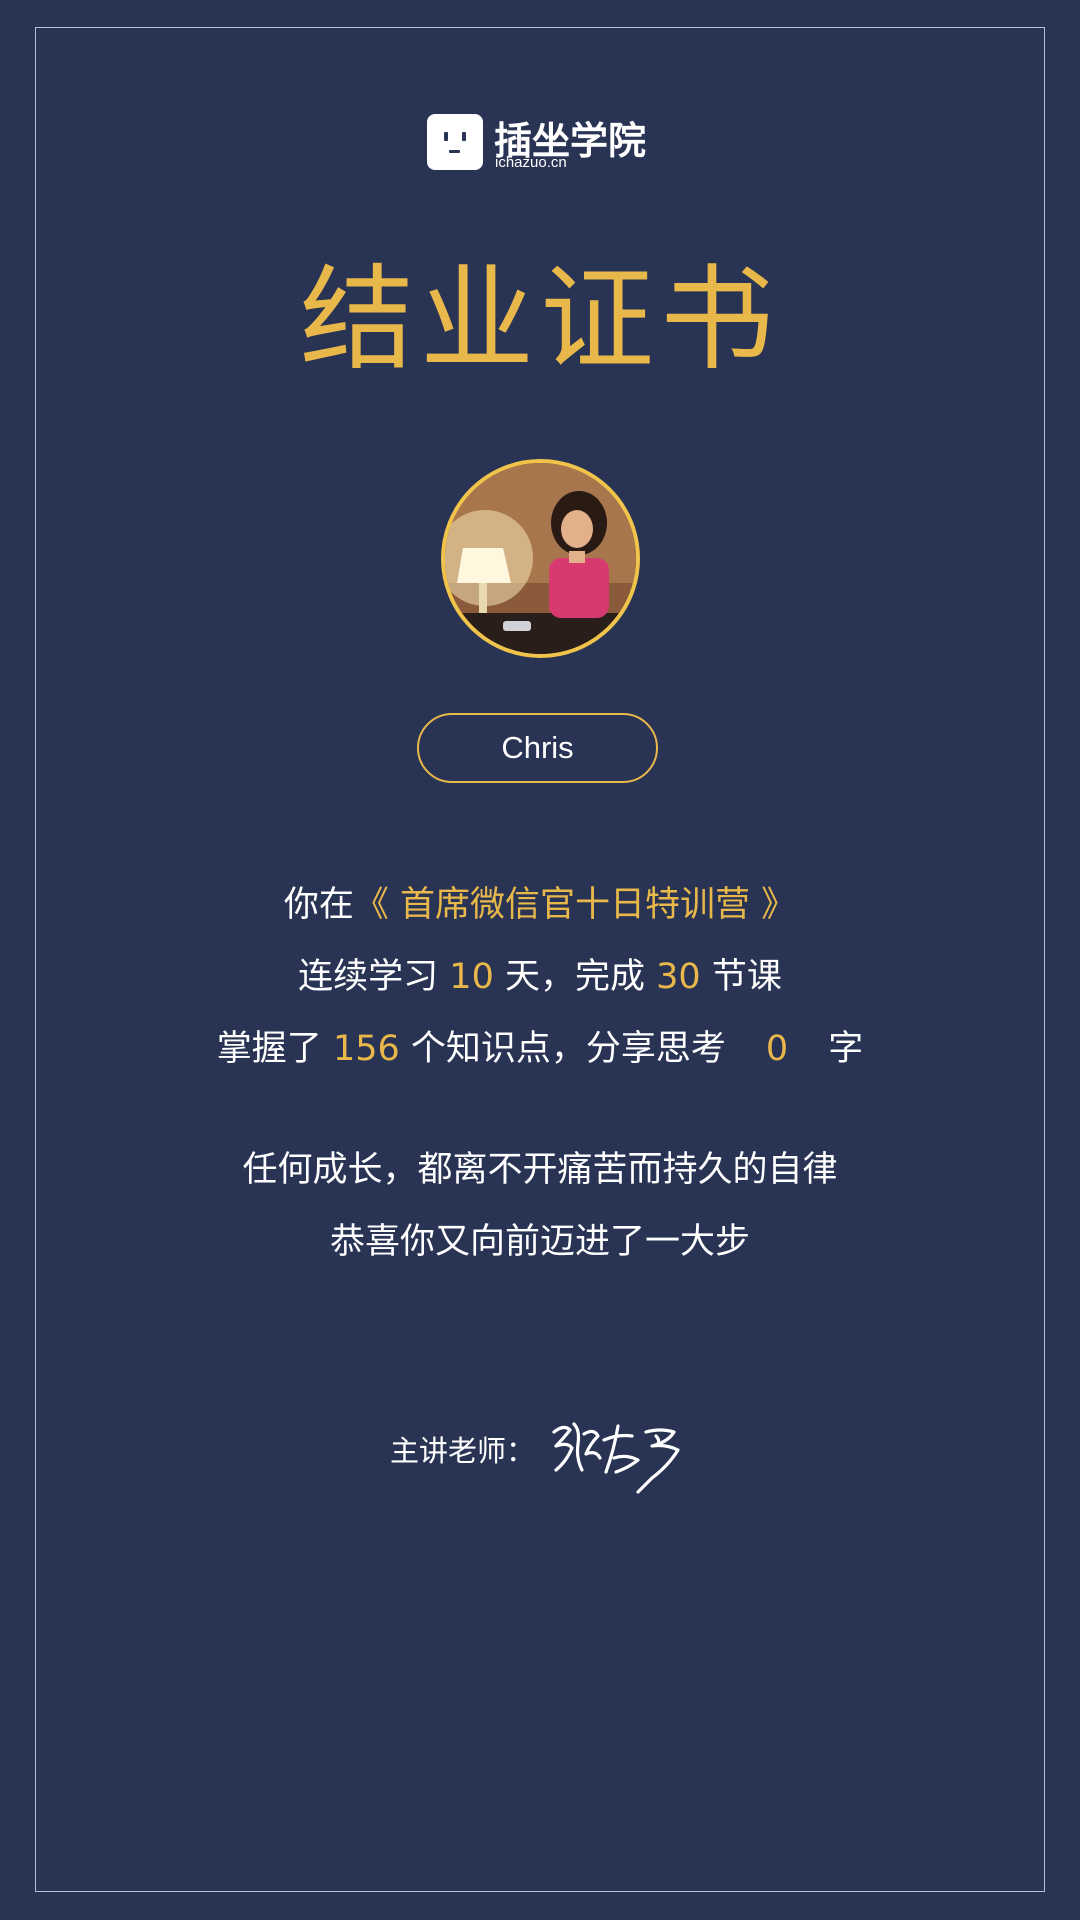 This screenshot has height=1920, width=1080. I want to click on knowledge-points-value: 156, so click(366, 1049).